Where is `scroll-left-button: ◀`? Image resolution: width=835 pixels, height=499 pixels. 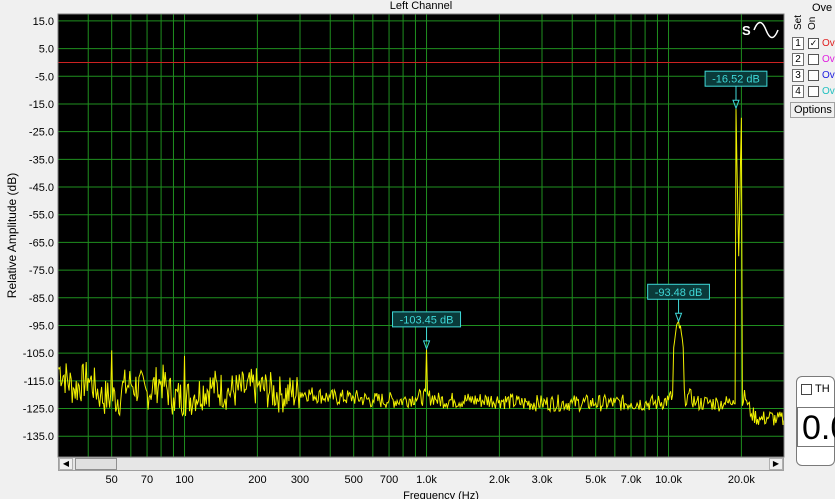
scroll-left-button: ◀ is located at coordinates (66, 464).